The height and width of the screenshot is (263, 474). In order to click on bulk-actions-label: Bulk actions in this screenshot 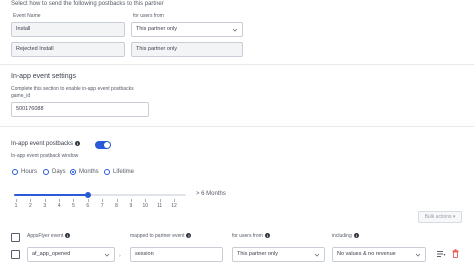, I will do `click(438, 217)`.